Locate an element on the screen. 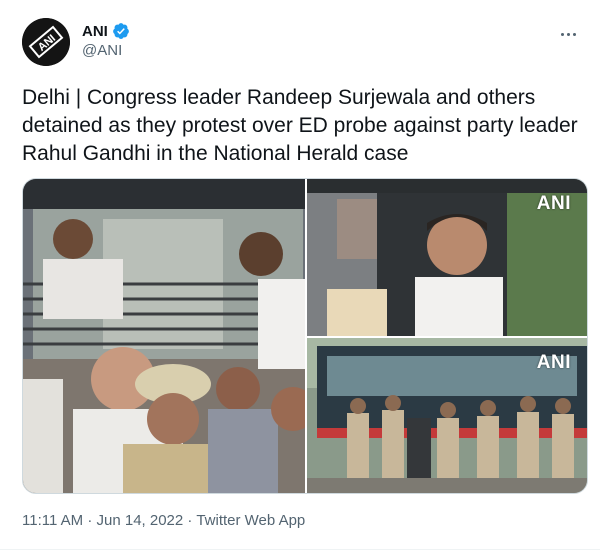 This screenshot has height=550, width=600. author-name: ANI is located at coordinates (95, 31).